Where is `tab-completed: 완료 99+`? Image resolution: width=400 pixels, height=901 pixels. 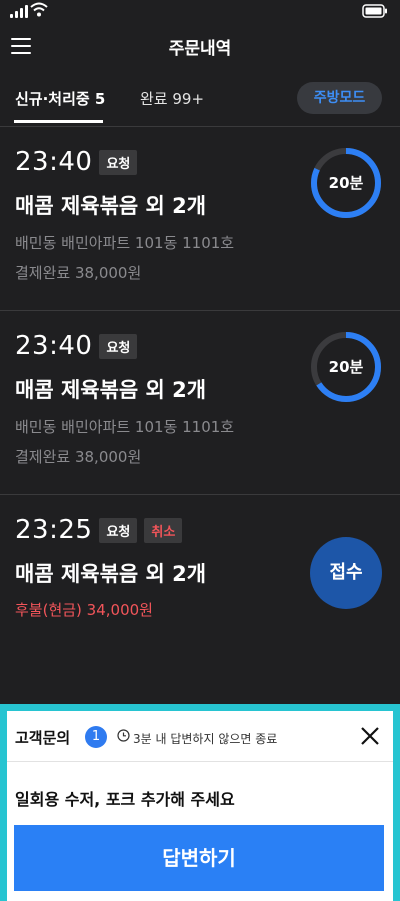
tab-completed: 완료 99+ is located at coordinates (172, 98).